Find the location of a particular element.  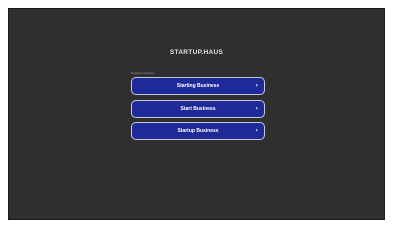

search-link-label: Startup Business is located at coordinates (198, 131).